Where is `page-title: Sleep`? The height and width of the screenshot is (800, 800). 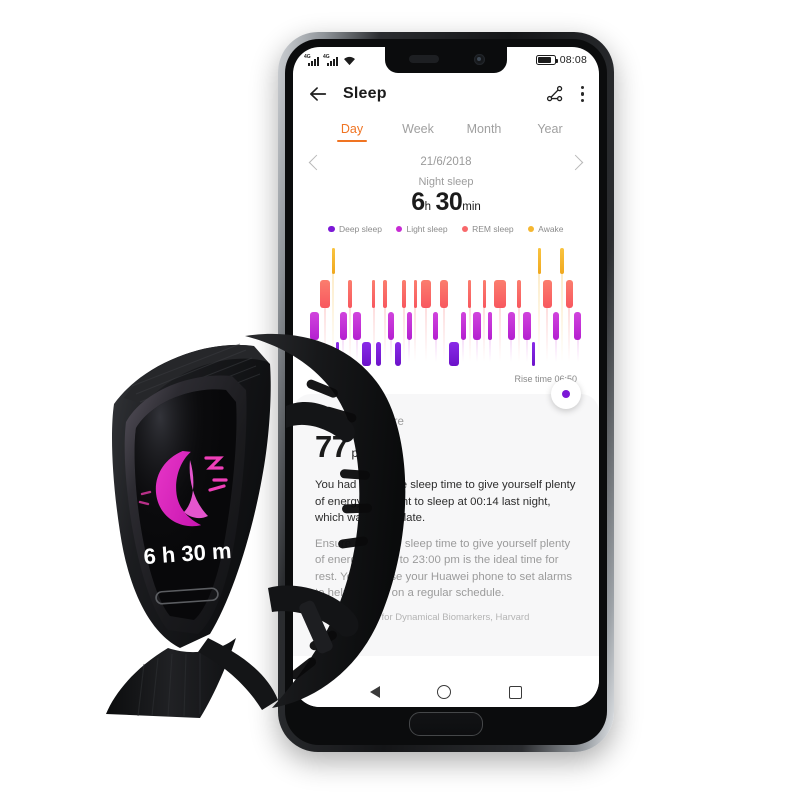
page-title: Sleep is located at coordinates (365, 93).